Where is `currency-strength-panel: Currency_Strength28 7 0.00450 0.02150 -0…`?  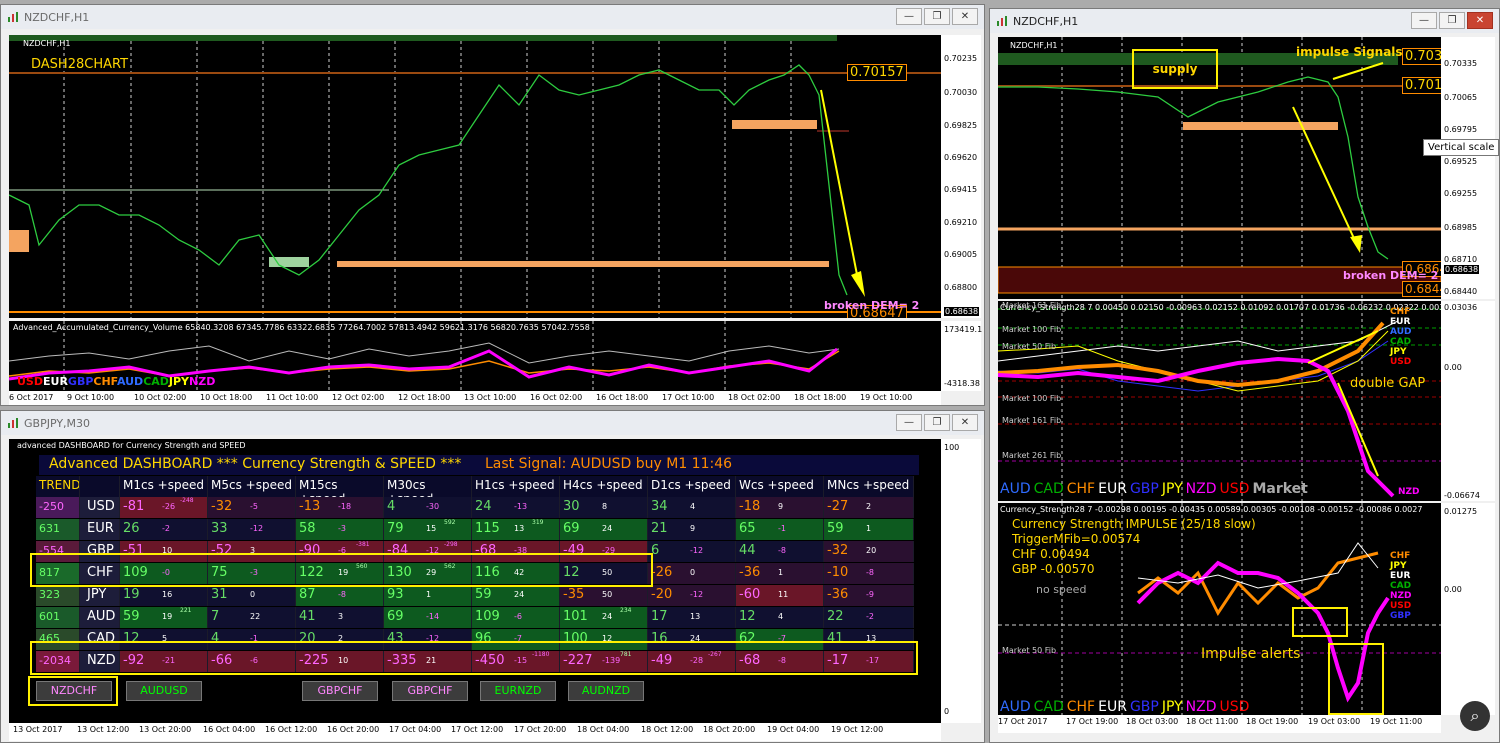
currency-strength-panel: Currency_Strength28 7 0.00450 0.02150 -0… is located at coordinates (1219, 401).